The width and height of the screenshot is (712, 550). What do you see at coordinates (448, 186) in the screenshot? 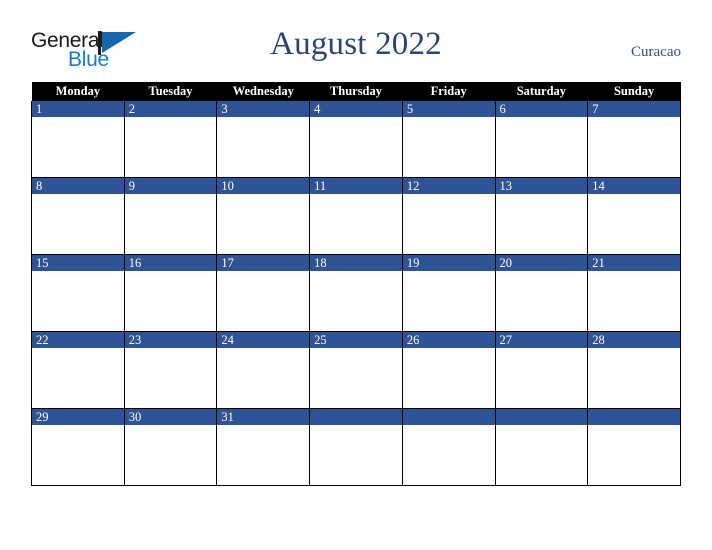
I see `day-number: 12` at bounding box center [448, 186].